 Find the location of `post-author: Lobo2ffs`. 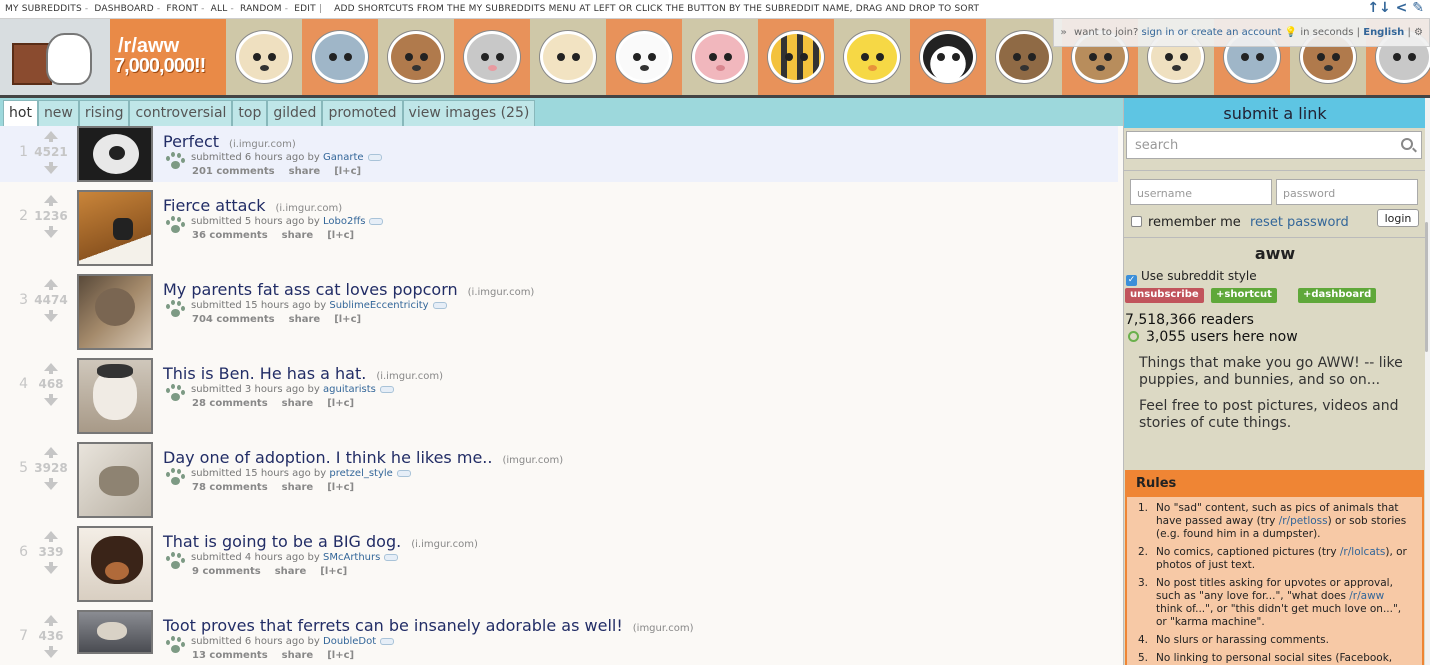

post-author: Lobo2ffs is located at coordinates (344, 221).